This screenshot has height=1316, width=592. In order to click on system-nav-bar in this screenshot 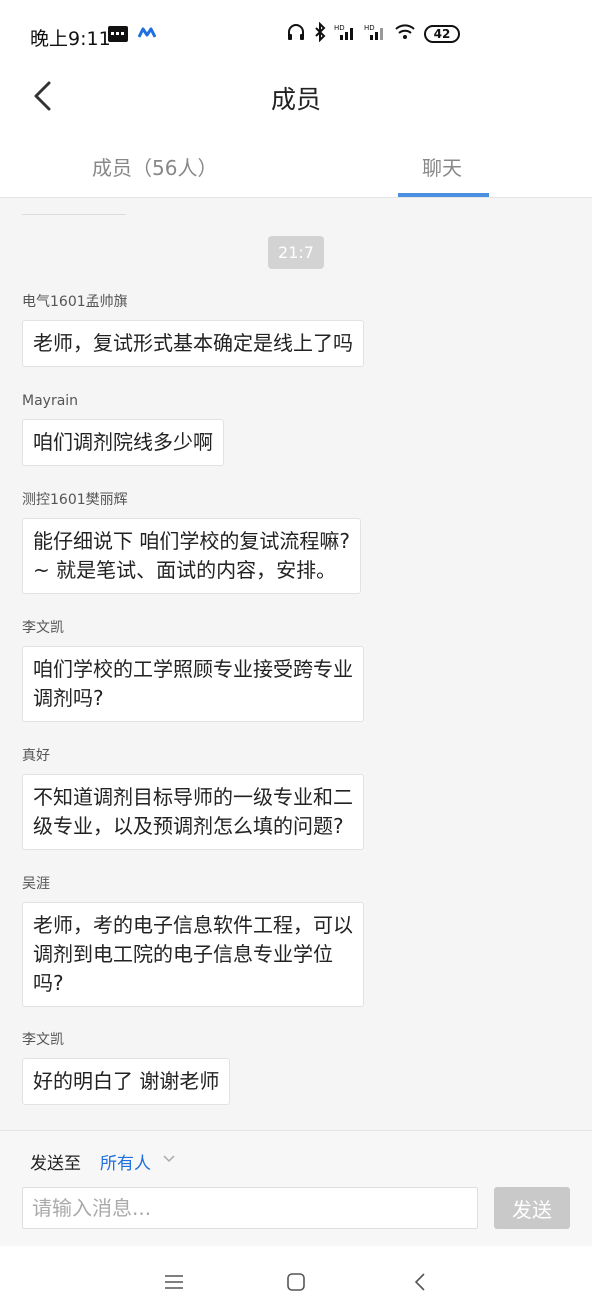, I will do `click(296, 1281)`.